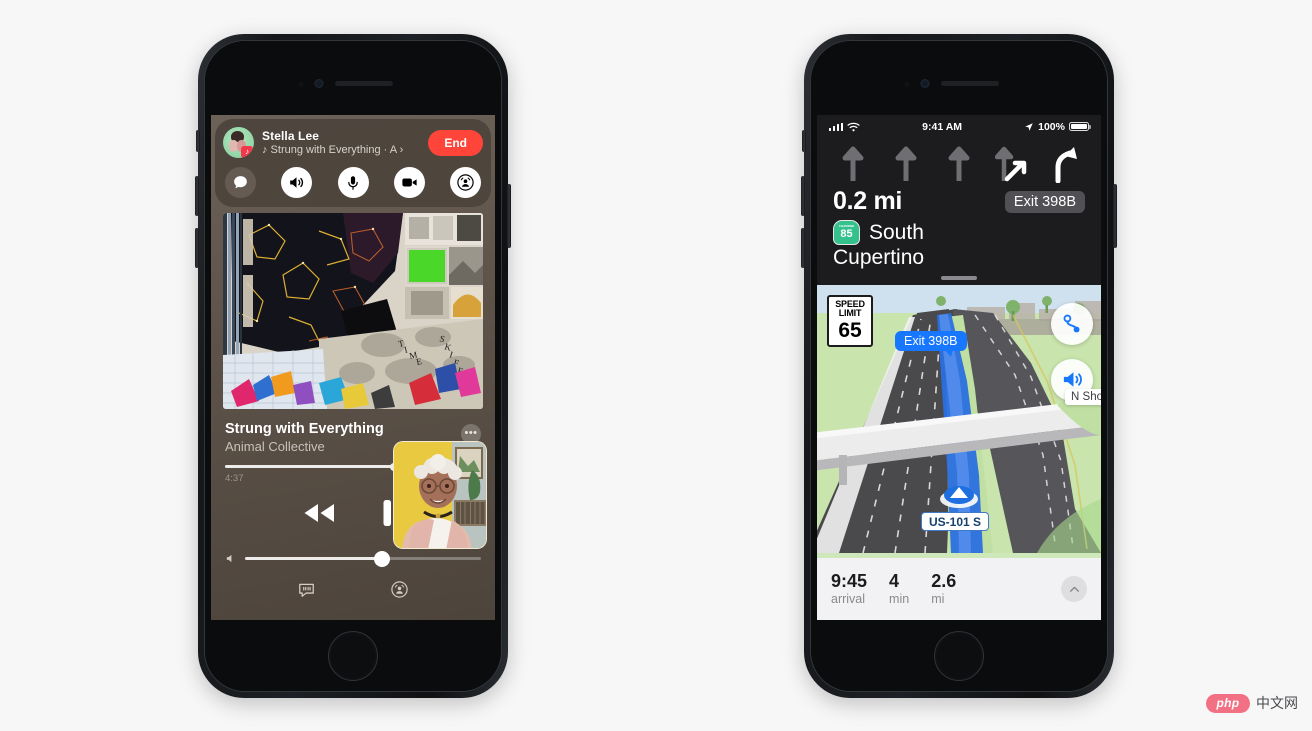 The image size is (1312, 731). I want to click on route-shield-icon: CALIFORNIA 85, so click(846, 232).